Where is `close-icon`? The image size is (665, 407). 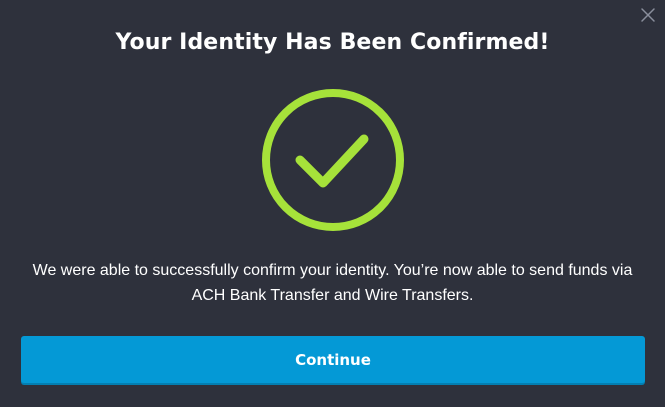 close-icon is located at coordinates (648, 15).